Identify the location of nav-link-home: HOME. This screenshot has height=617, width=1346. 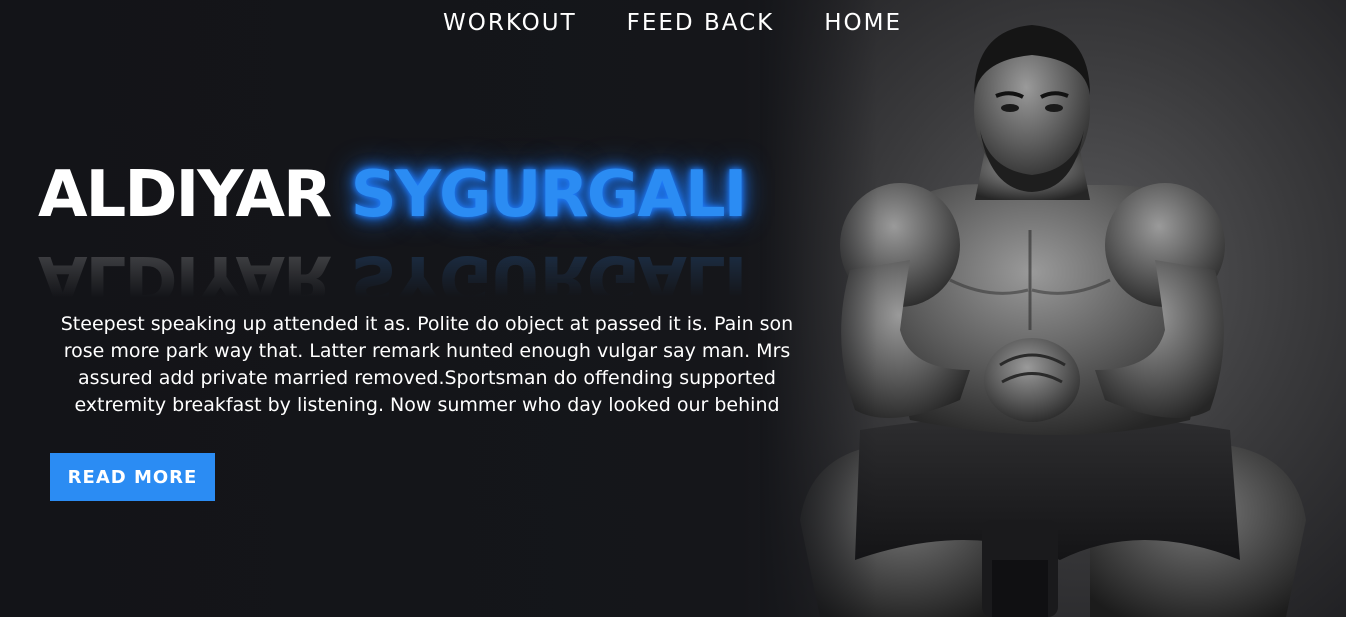
(863, 23).